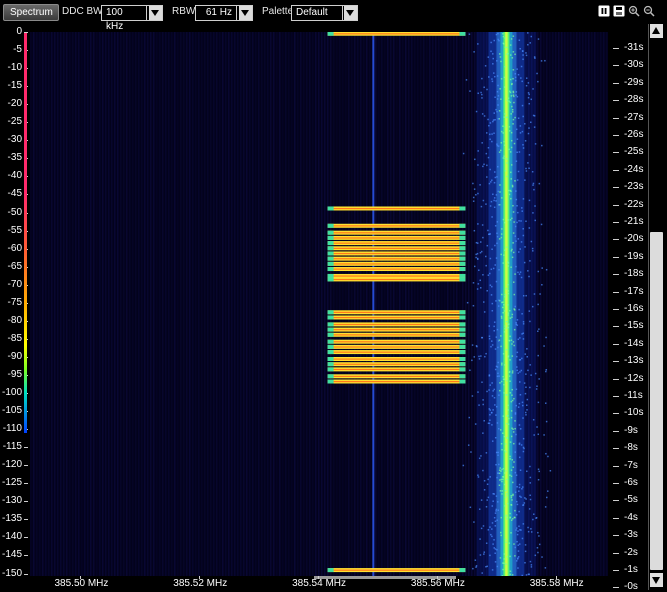 Image resolution: width=667 pixels, height=592 pixels. What do you see at coordinates (224, 13) in the screenshot?
I see `rbw-dropdown: 61 Hz` at bounding box center [224, 13].